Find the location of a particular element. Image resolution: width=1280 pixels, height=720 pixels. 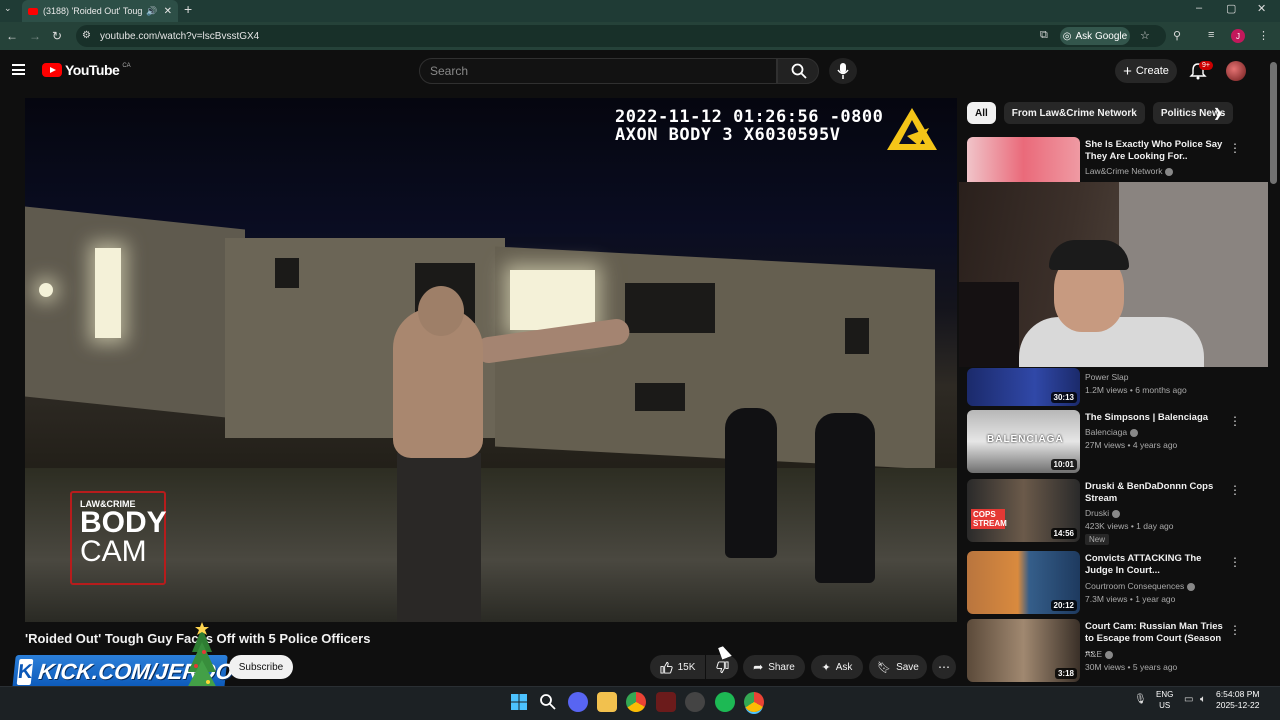

chip-all: All is located at coordinates (981, 113).